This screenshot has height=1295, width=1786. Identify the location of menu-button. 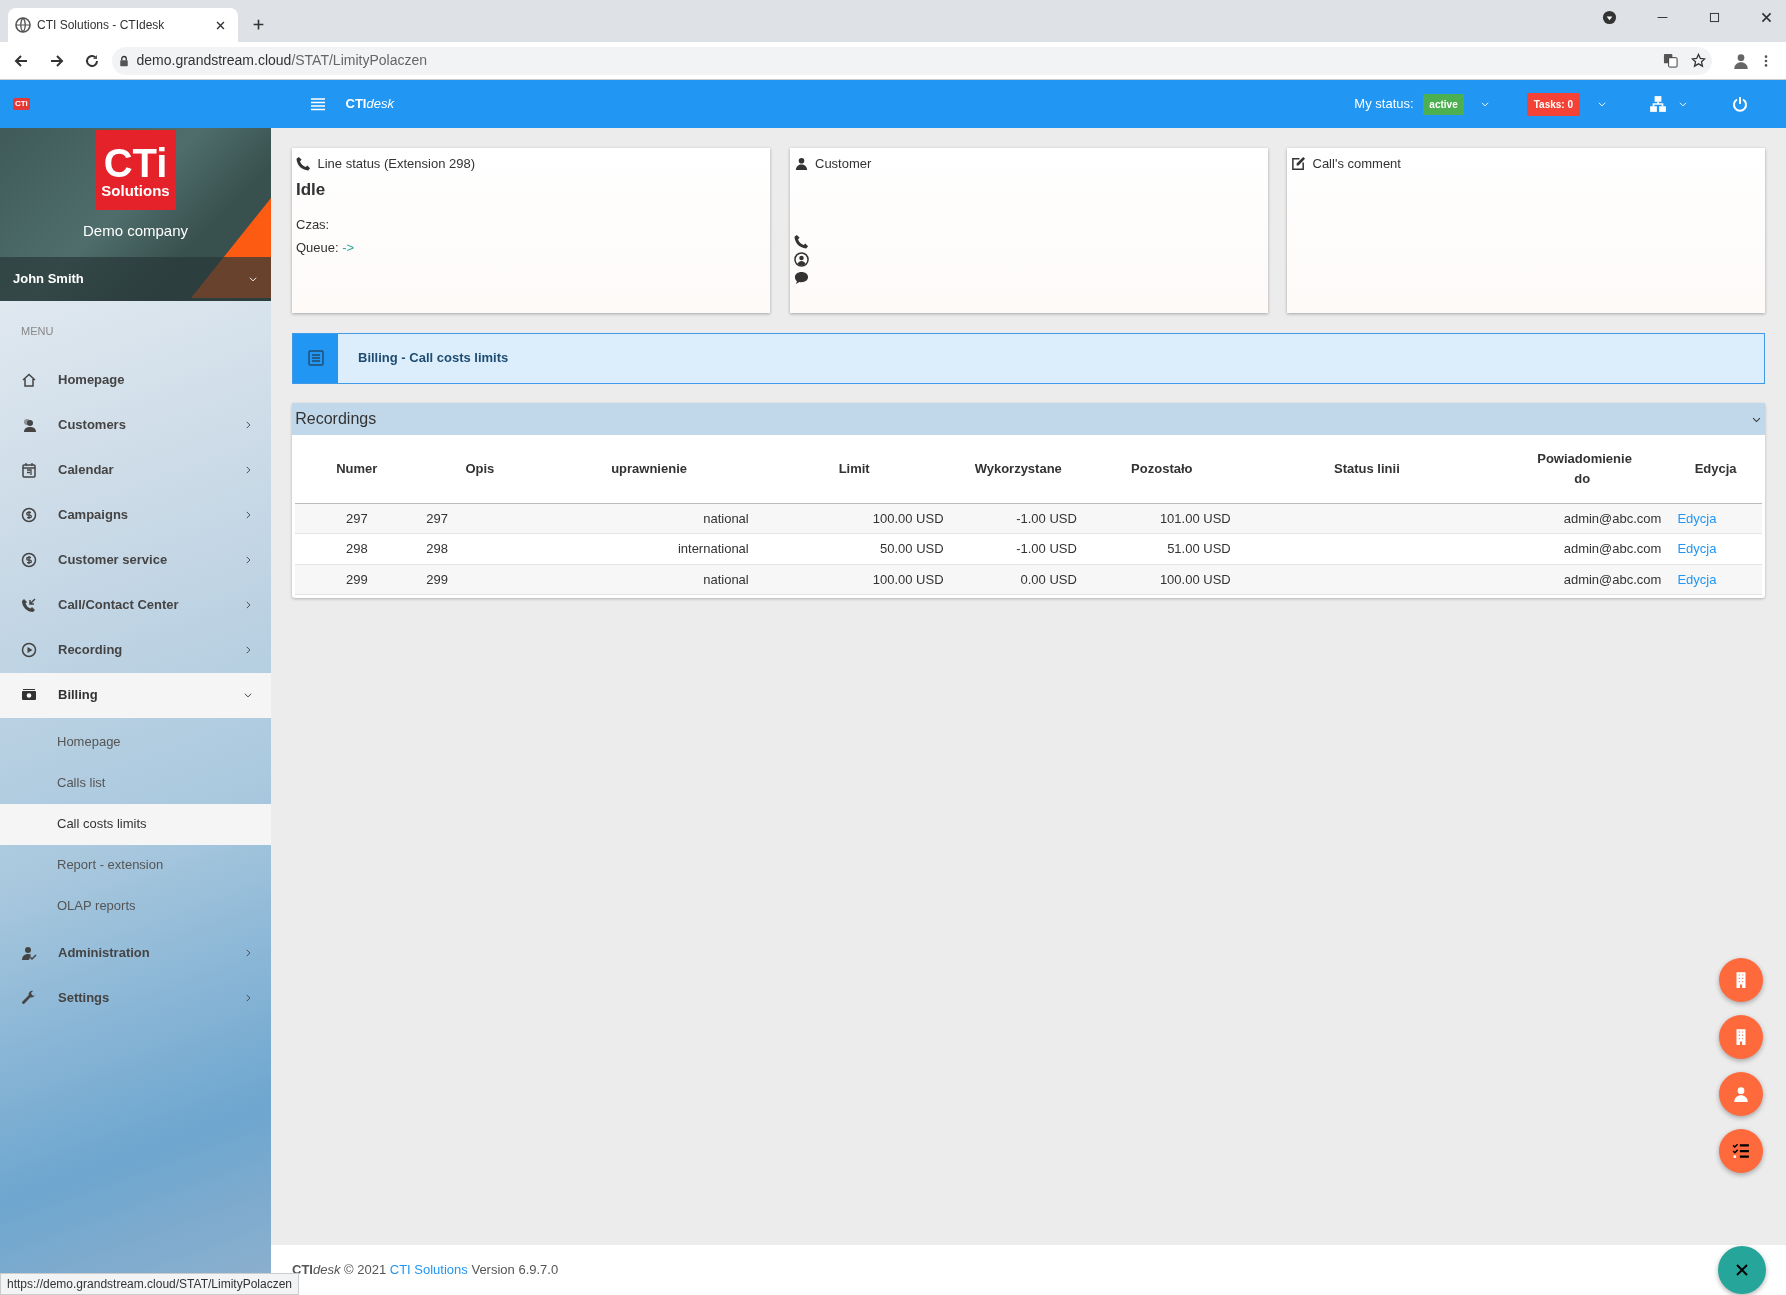
(318, 104).